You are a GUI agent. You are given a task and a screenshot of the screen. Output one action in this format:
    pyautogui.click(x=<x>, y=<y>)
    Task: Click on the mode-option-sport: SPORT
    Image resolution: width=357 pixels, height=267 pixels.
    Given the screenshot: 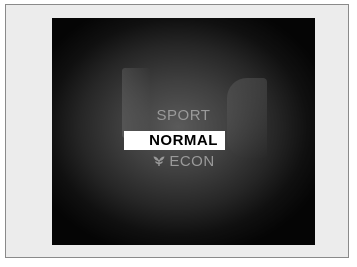 What is the action you would take?
    pyautogui.click(x=183, y=115)
    